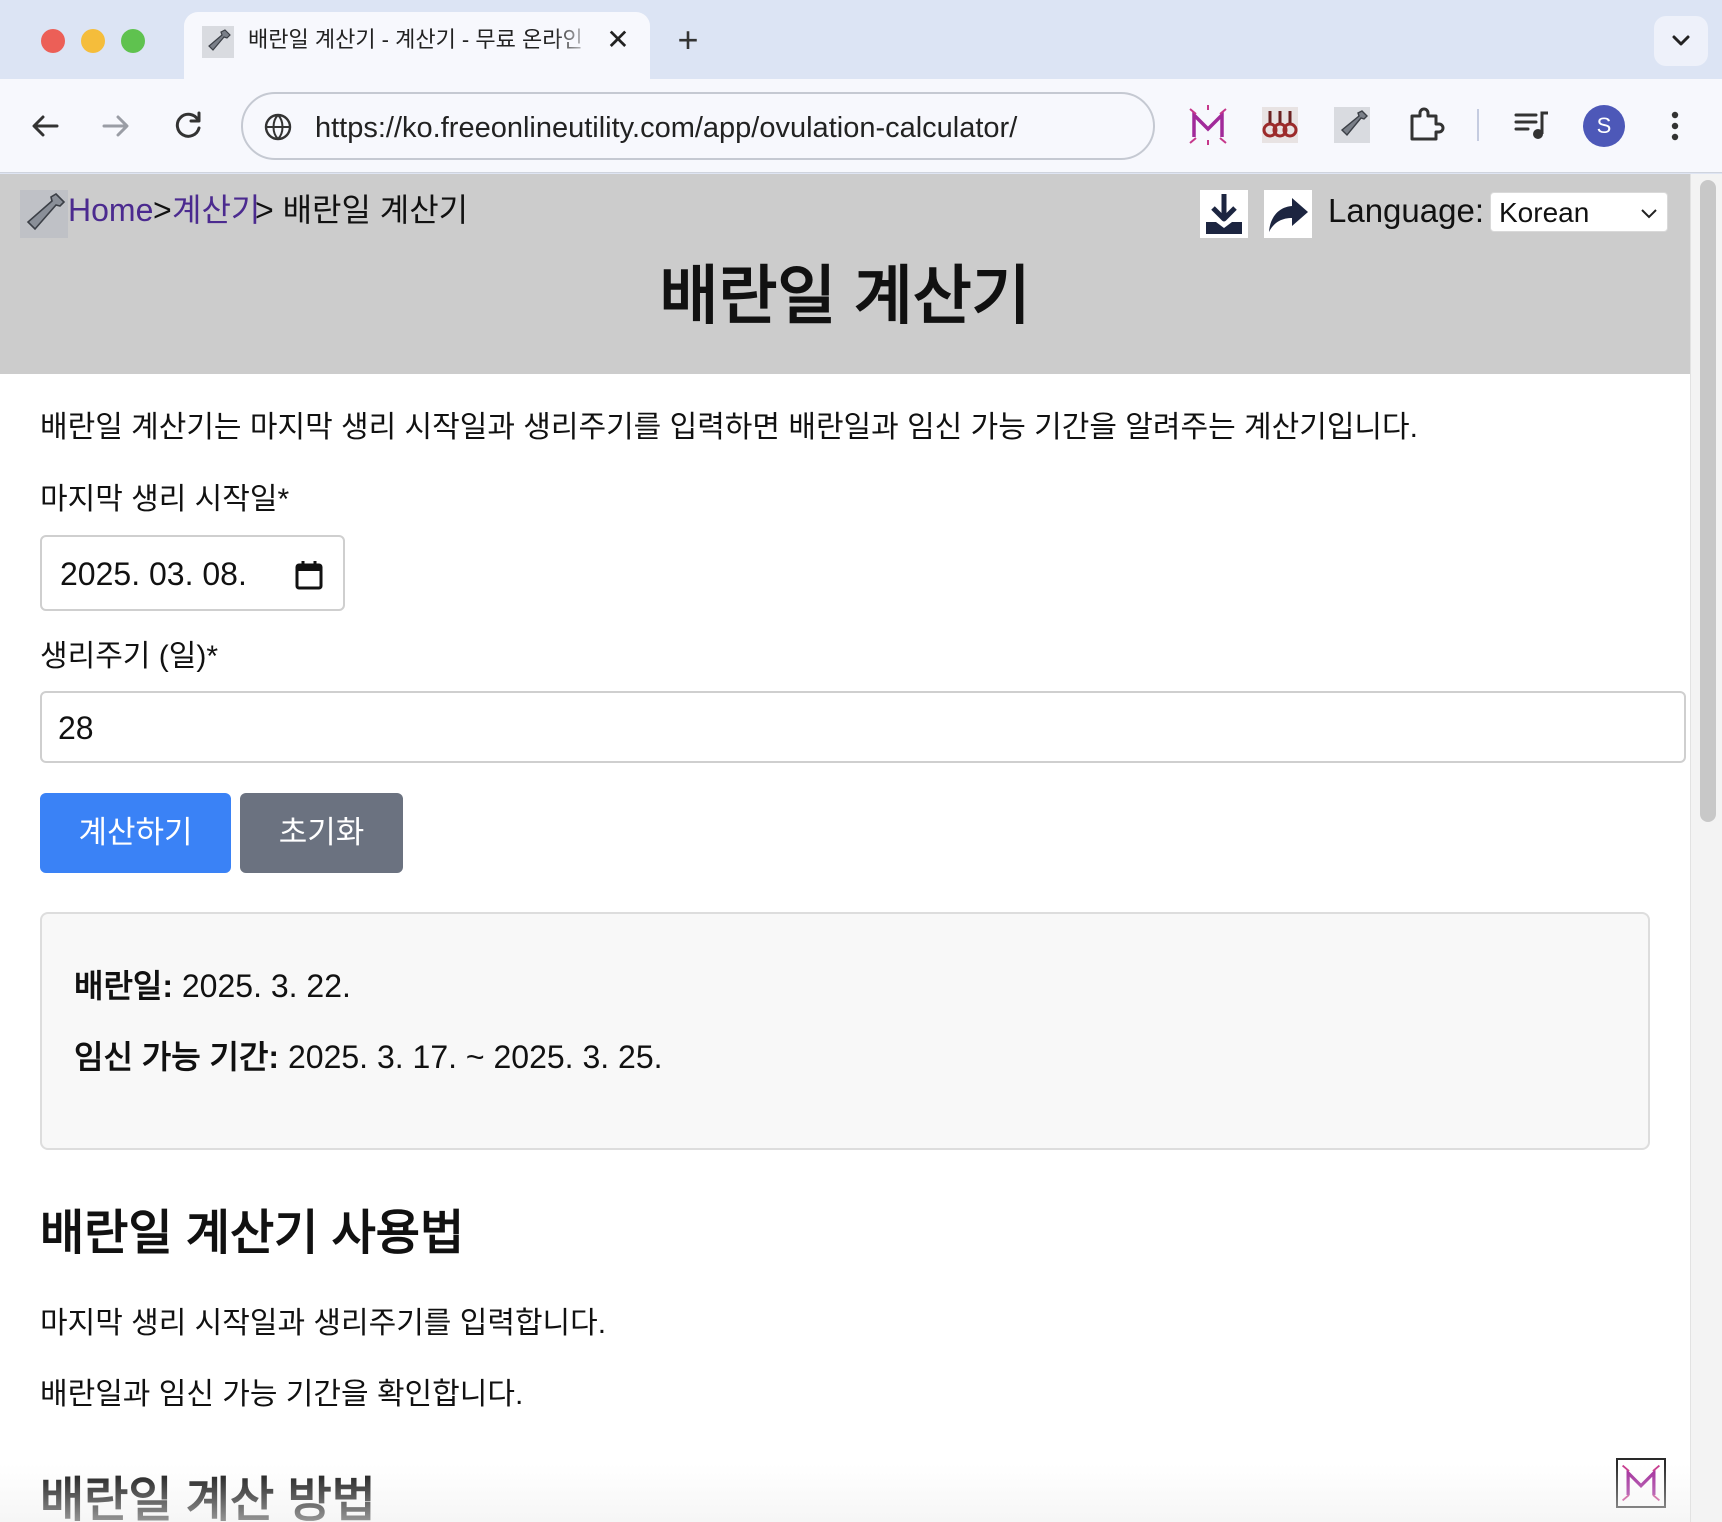  I want to click on calendar-icon, so click(309, 575).